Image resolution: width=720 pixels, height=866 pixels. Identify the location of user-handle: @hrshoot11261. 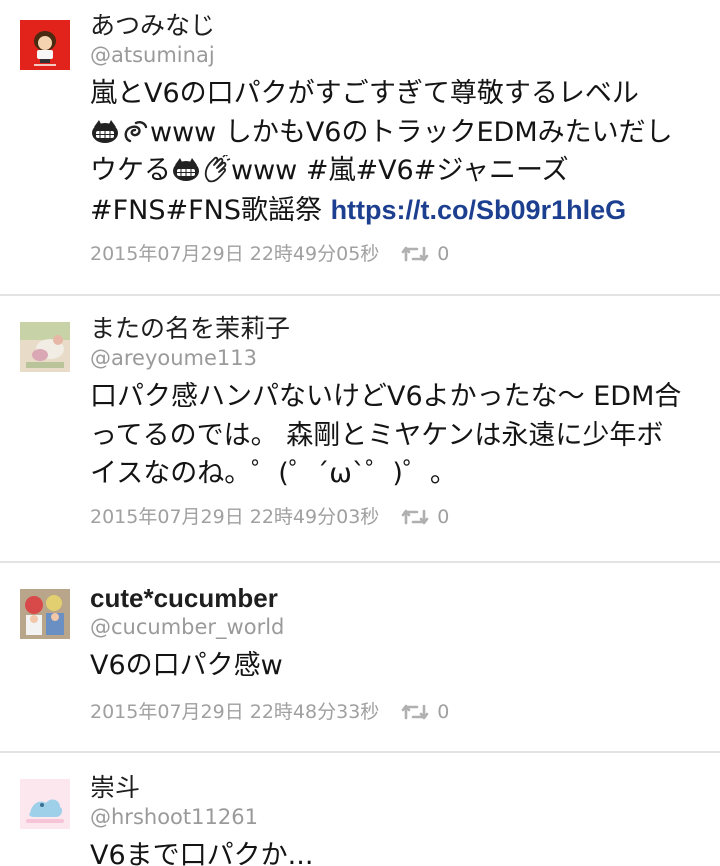
(396, 817).